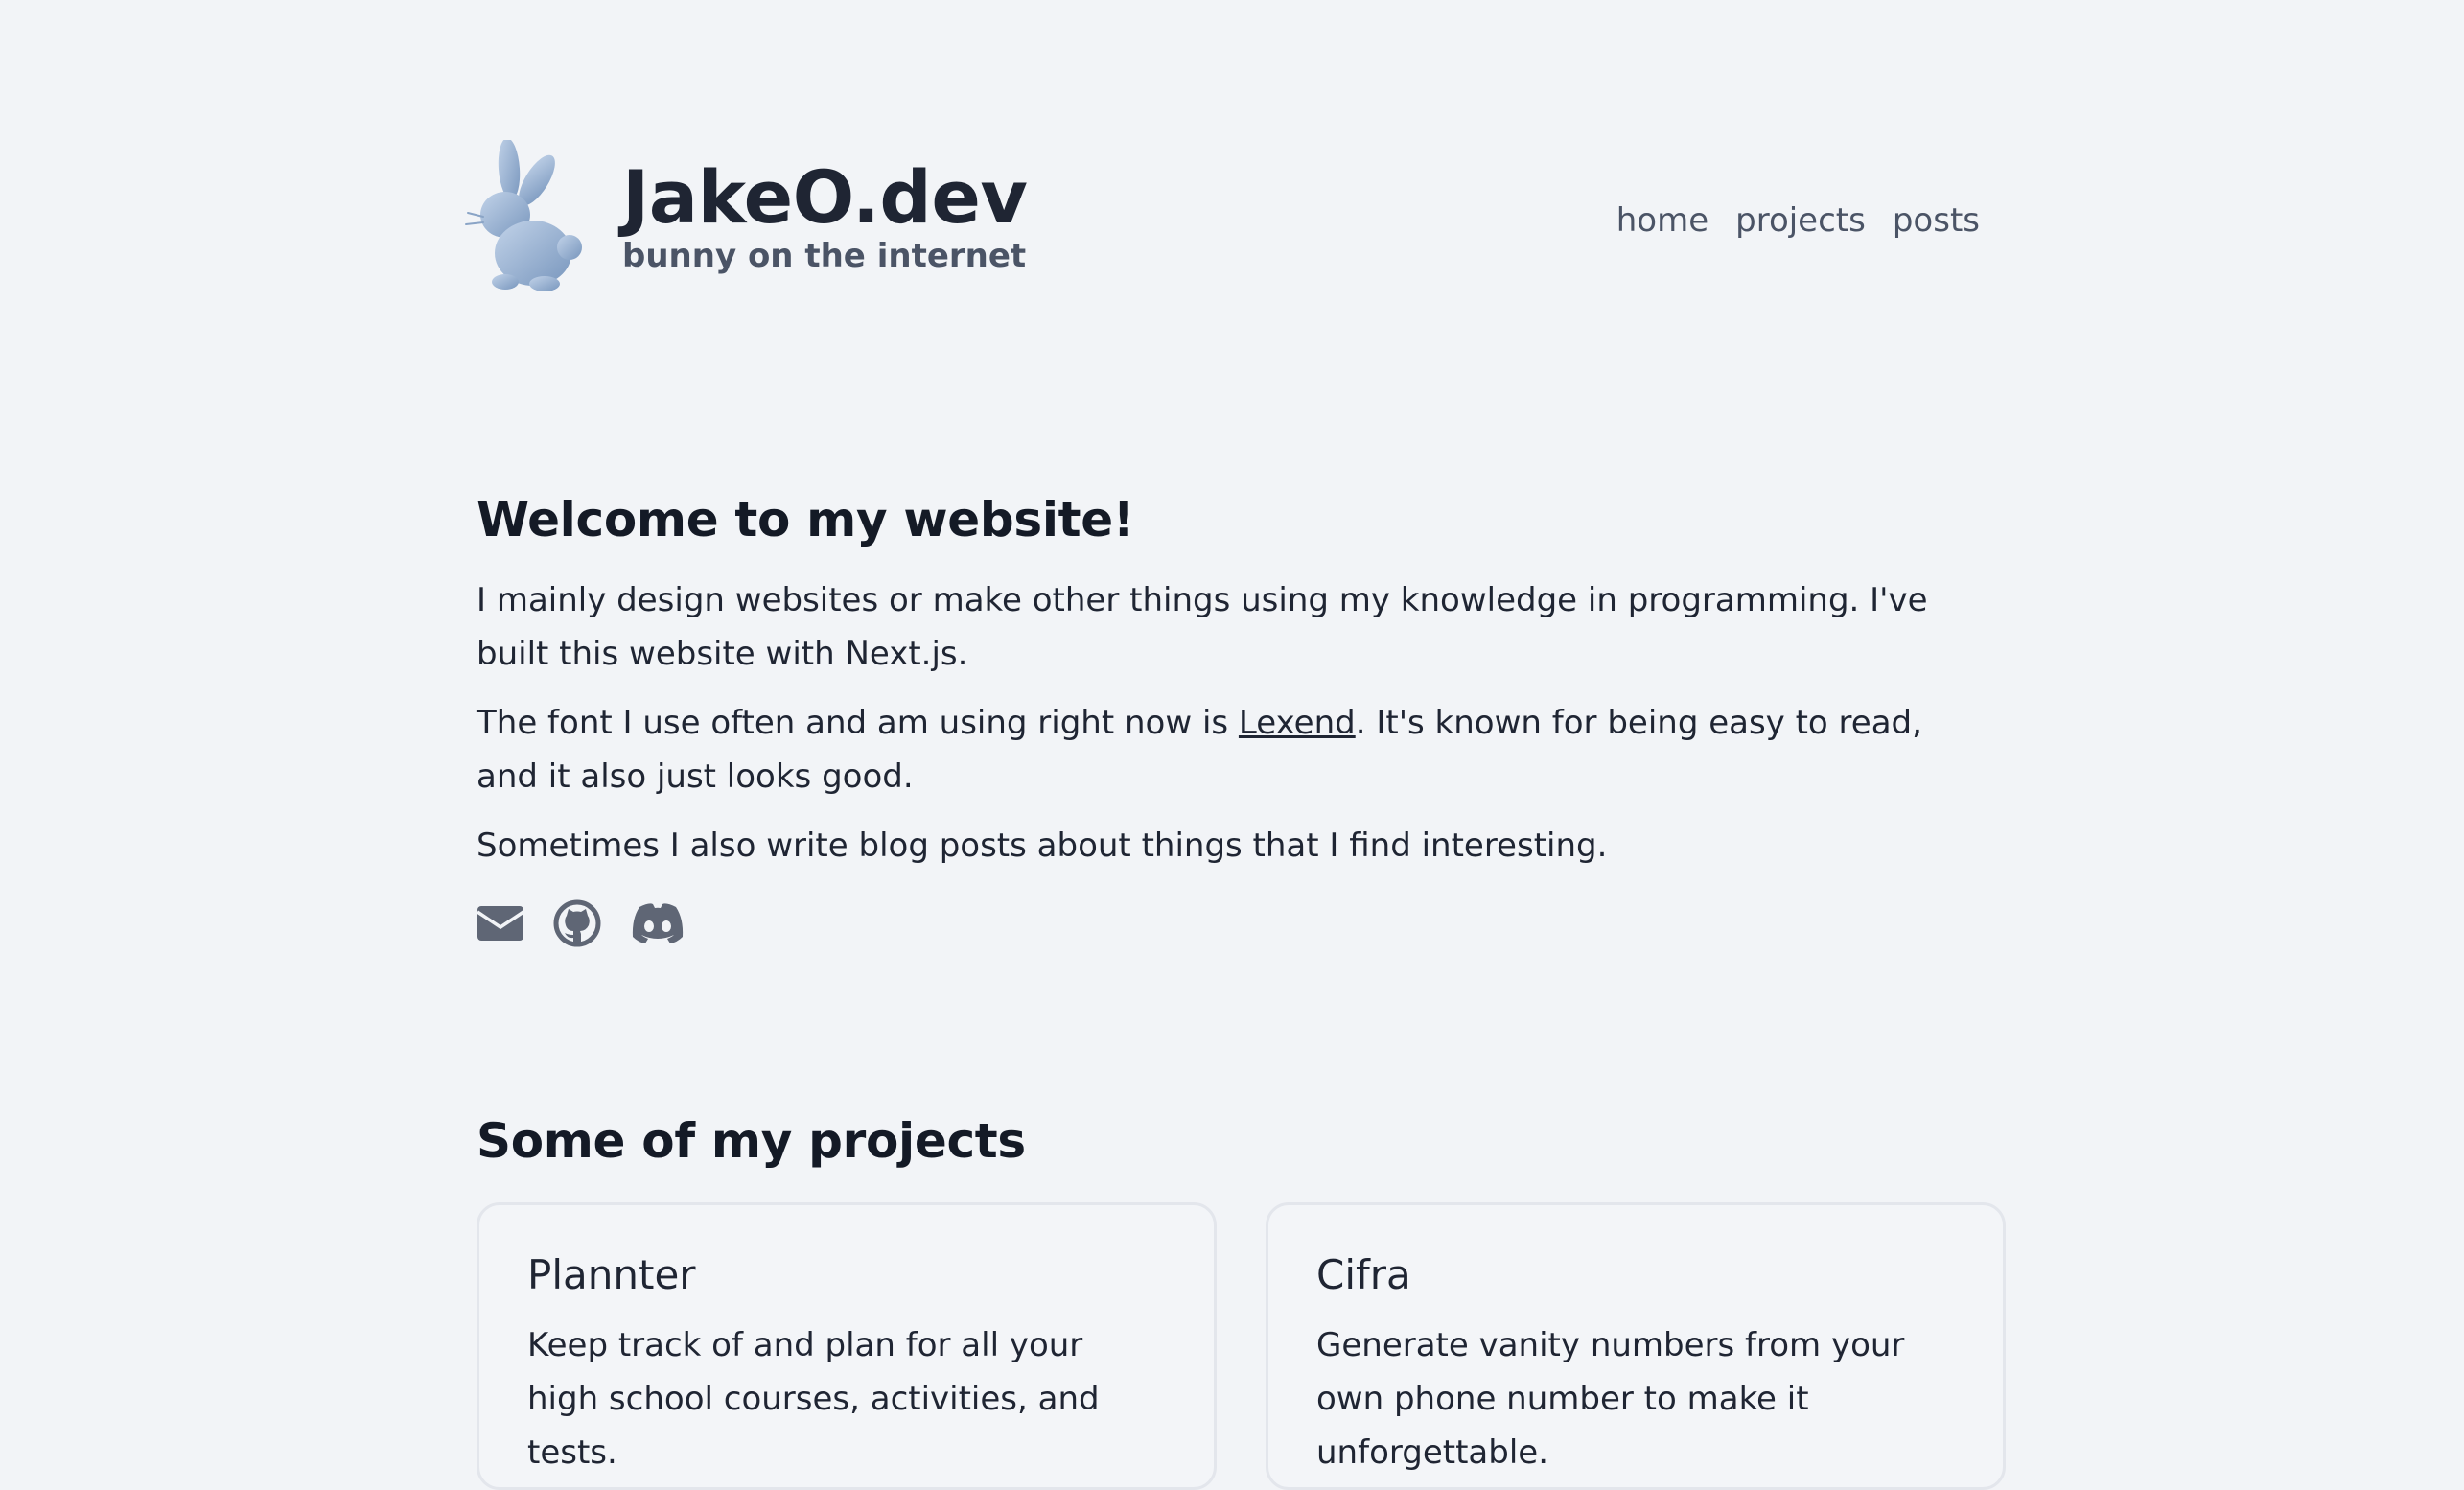 This screenshot has height=1490, width=2464. Describe the element at coordinates (611, 1274) in the screenshot. I see `project-title: Plannter` at that location.